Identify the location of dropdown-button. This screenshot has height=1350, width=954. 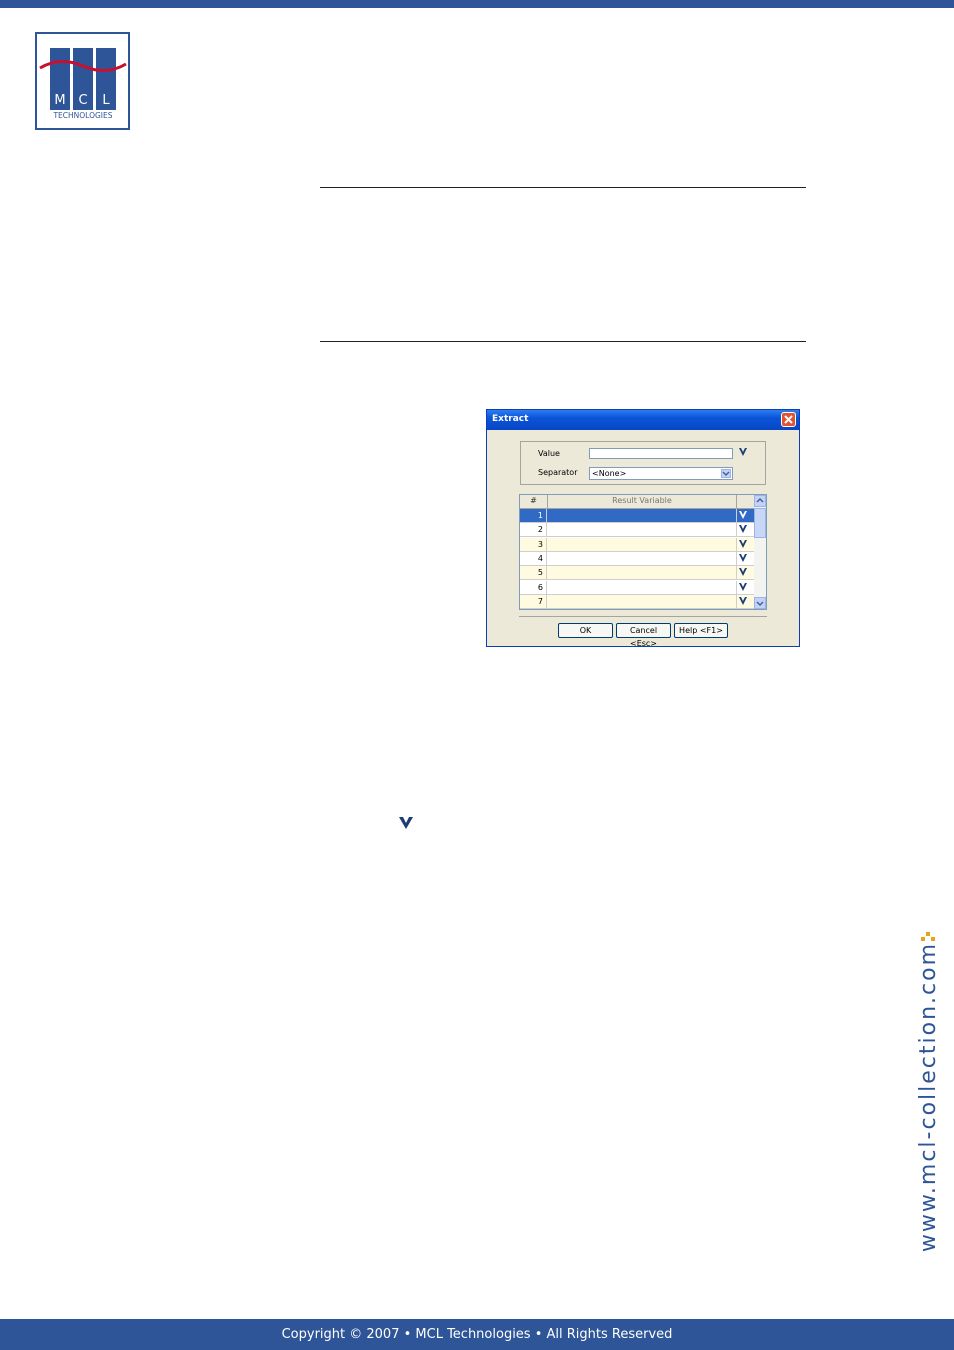
(726, 473).